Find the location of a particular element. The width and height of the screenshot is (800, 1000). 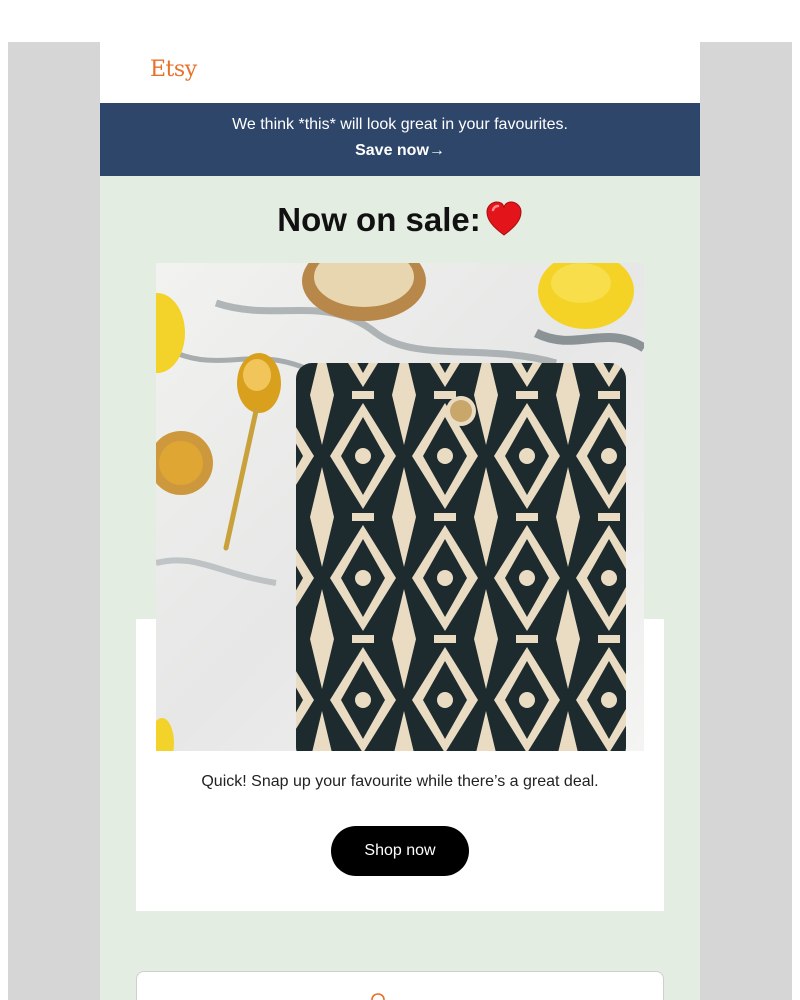

sale-headline: Now on sale: is located at coordinates (400, 207).